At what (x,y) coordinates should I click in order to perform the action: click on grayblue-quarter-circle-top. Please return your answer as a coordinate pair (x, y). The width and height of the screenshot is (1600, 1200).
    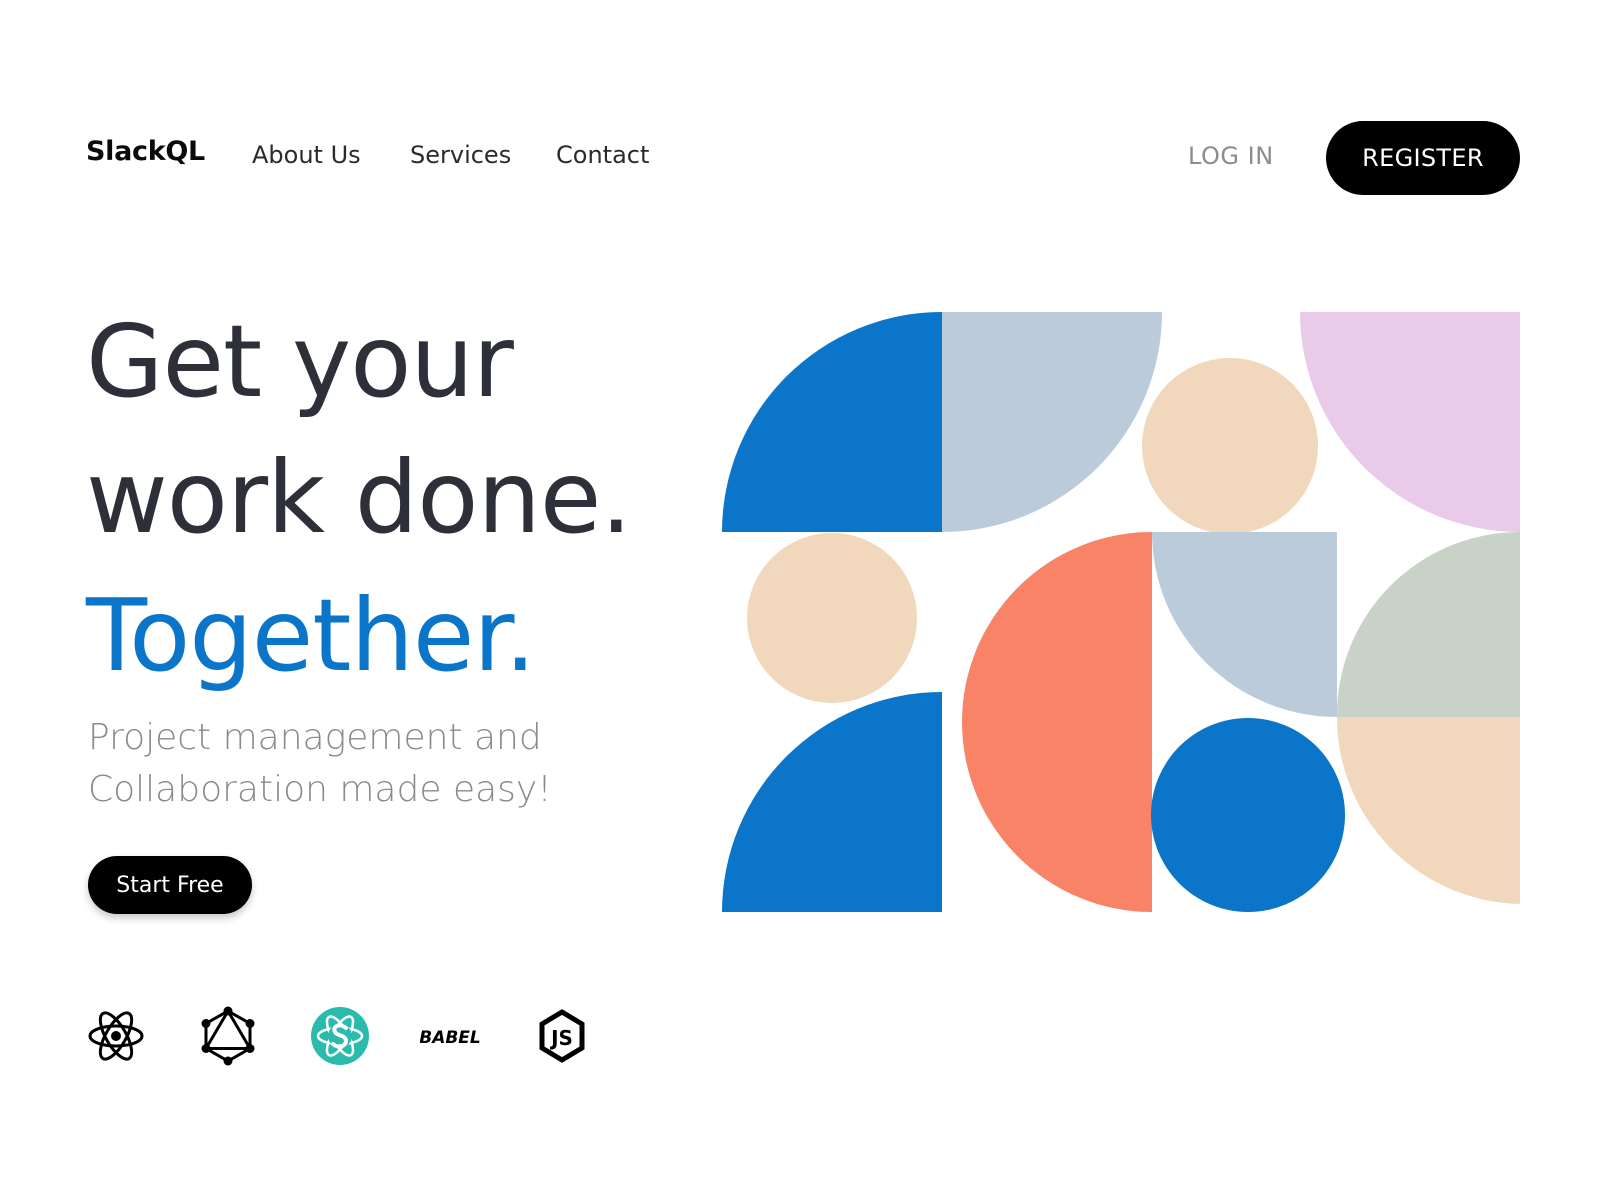
    Looking at the image, I should click on (1052, 422).